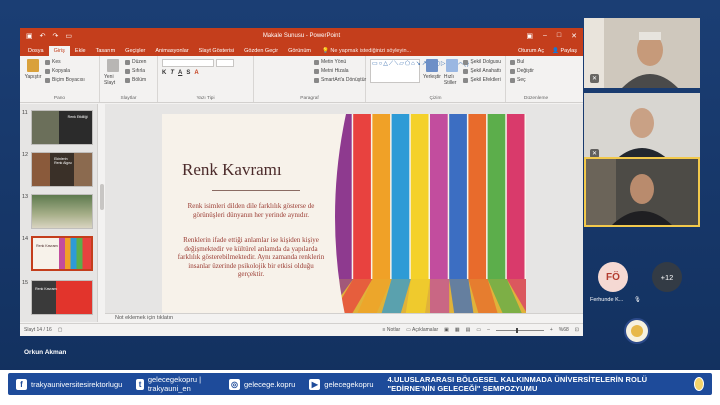 This screenshot has height=405, width=720. Describe the element at coordinates (564, 51) in the screenshot. I see `share-button: 👤 Paylaş` at that location.